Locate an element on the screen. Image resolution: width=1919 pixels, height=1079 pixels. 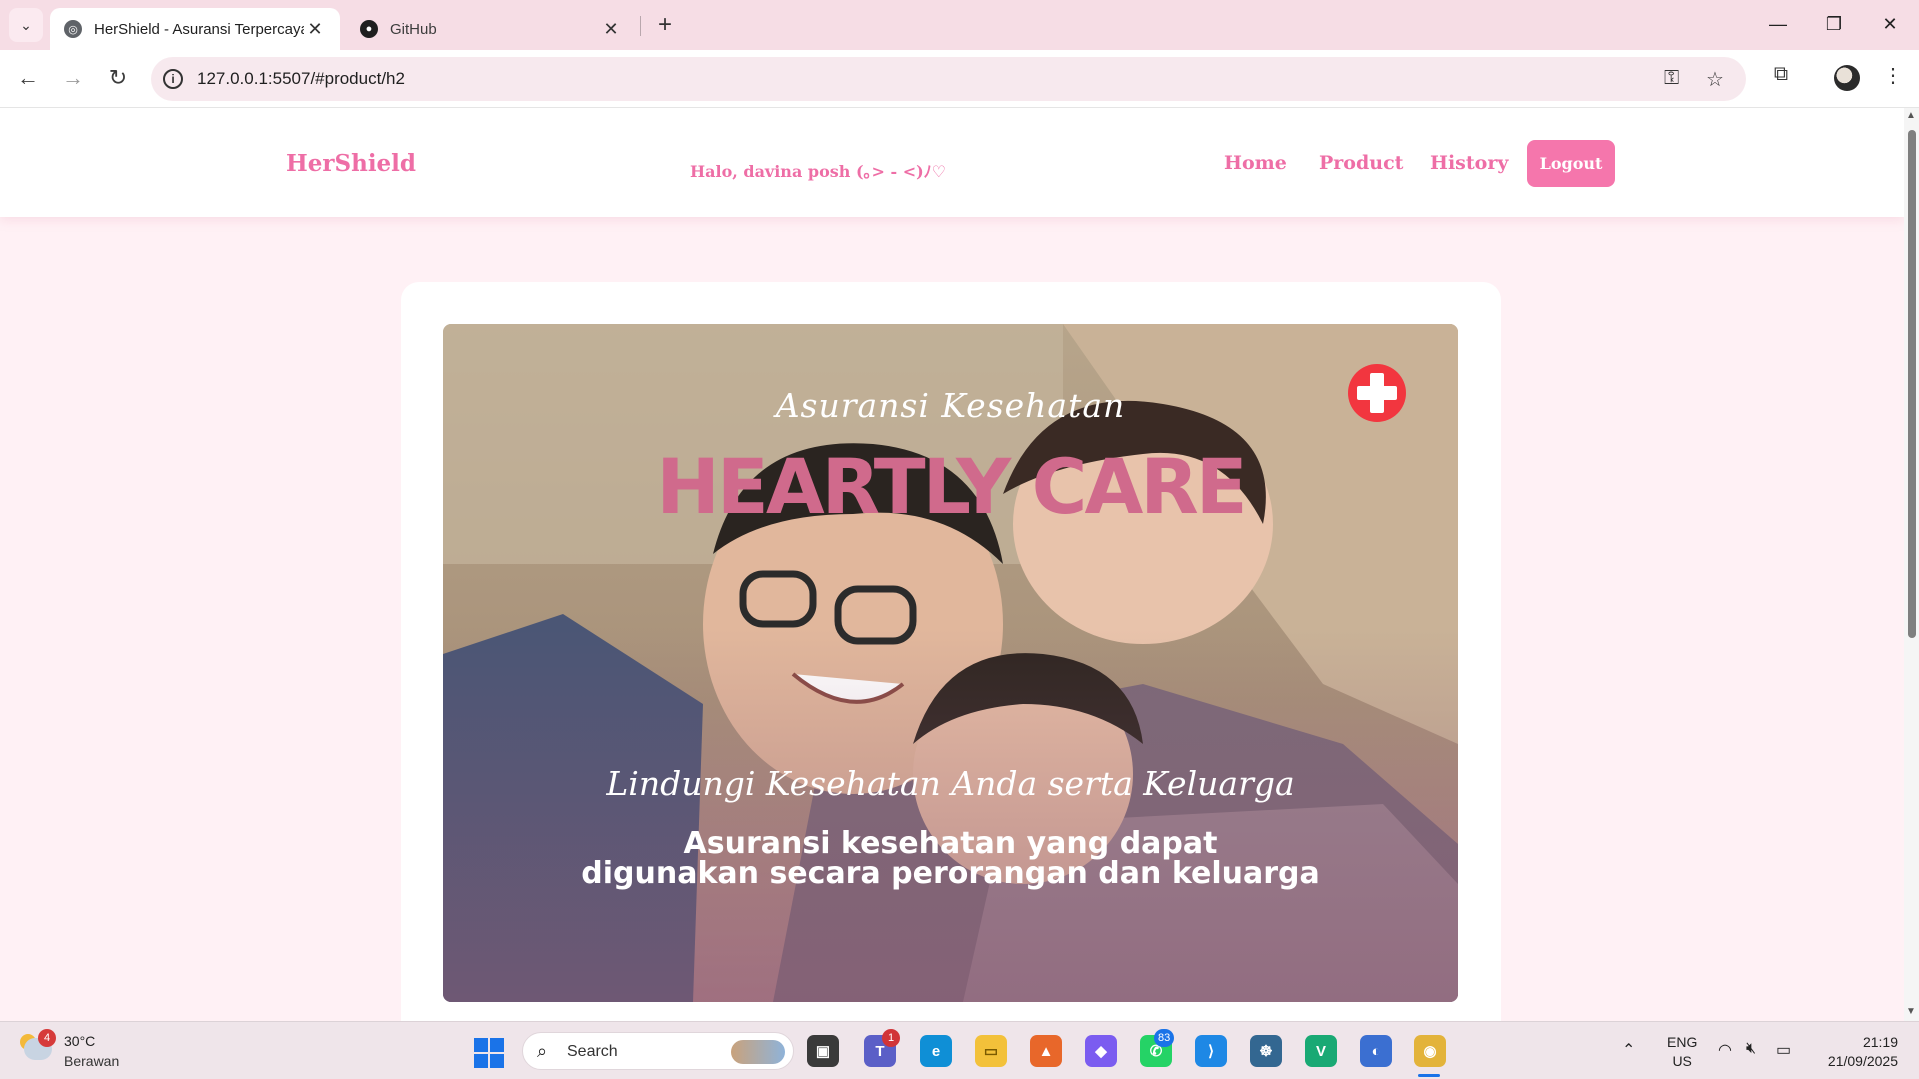
tab-github: ● GitHub ✕ is located at coordinates (491, 29).